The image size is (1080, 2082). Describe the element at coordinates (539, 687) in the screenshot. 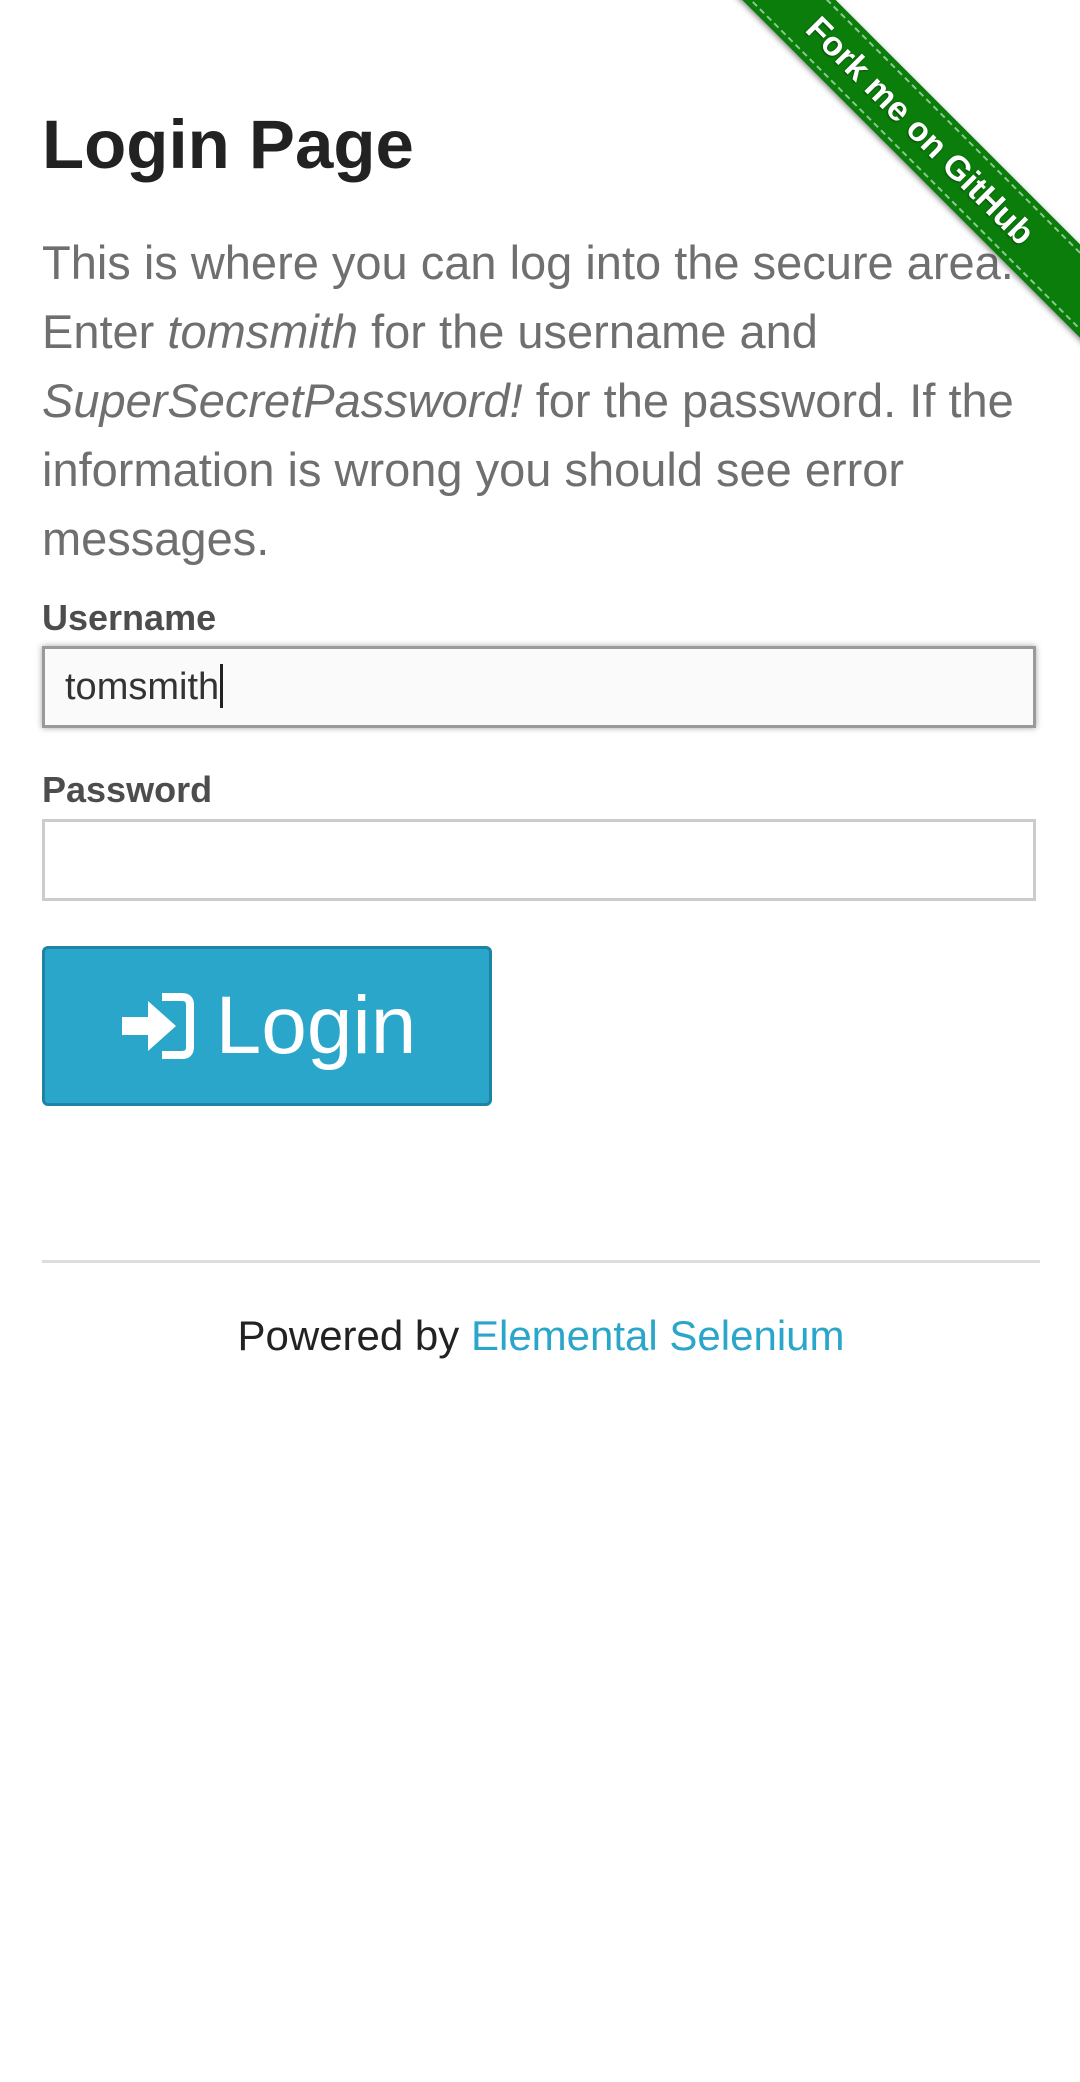

I see `username-input: tomsmith` at that location.